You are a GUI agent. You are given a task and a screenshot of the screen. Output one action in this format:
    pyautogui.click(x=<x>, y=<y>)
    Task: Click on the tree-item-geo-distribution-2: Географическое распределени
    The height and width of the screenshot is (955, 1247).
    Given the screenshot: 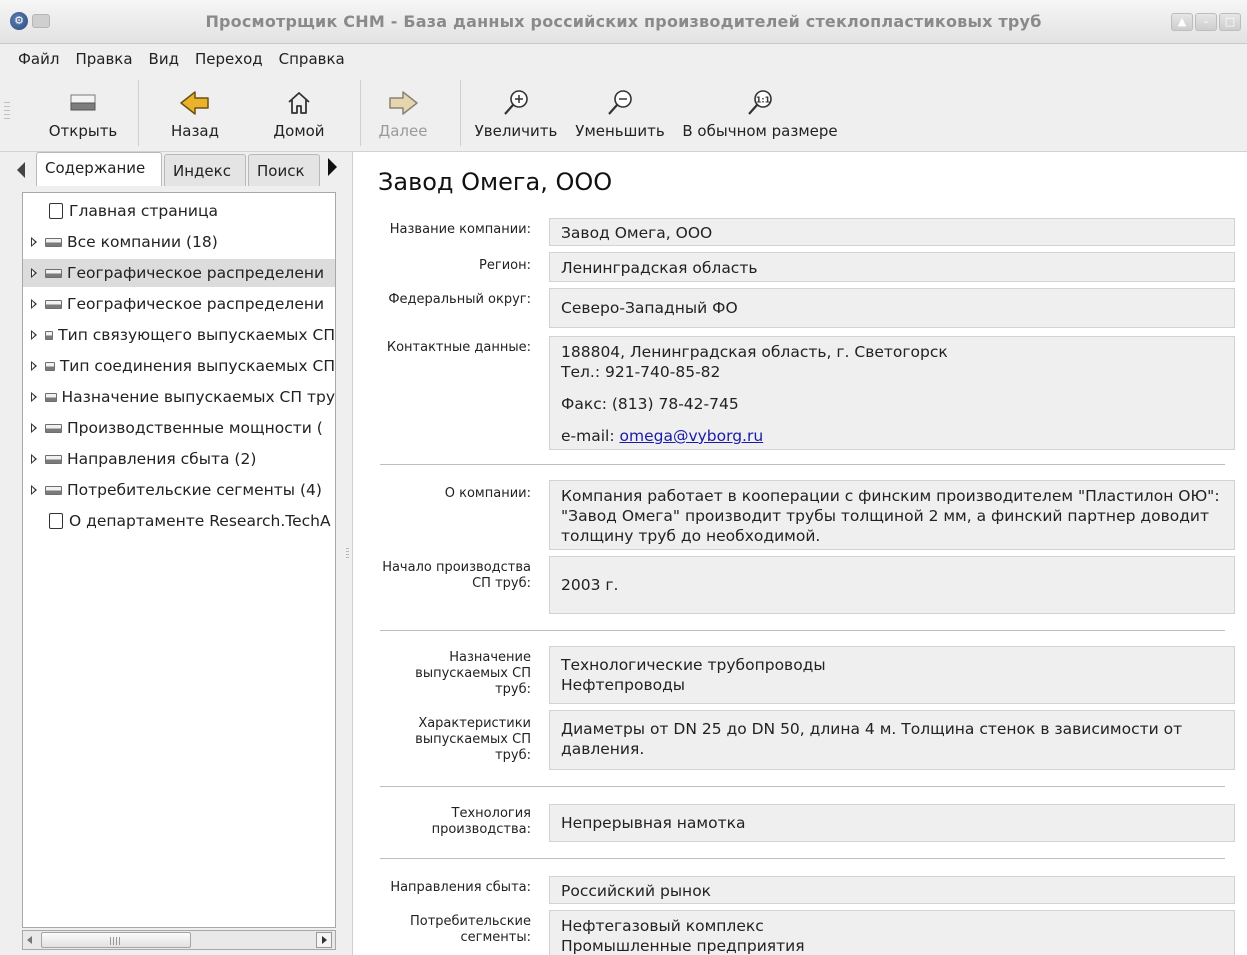 What is the action you would take?
    pyautogui.click(x=179, y=304)
    